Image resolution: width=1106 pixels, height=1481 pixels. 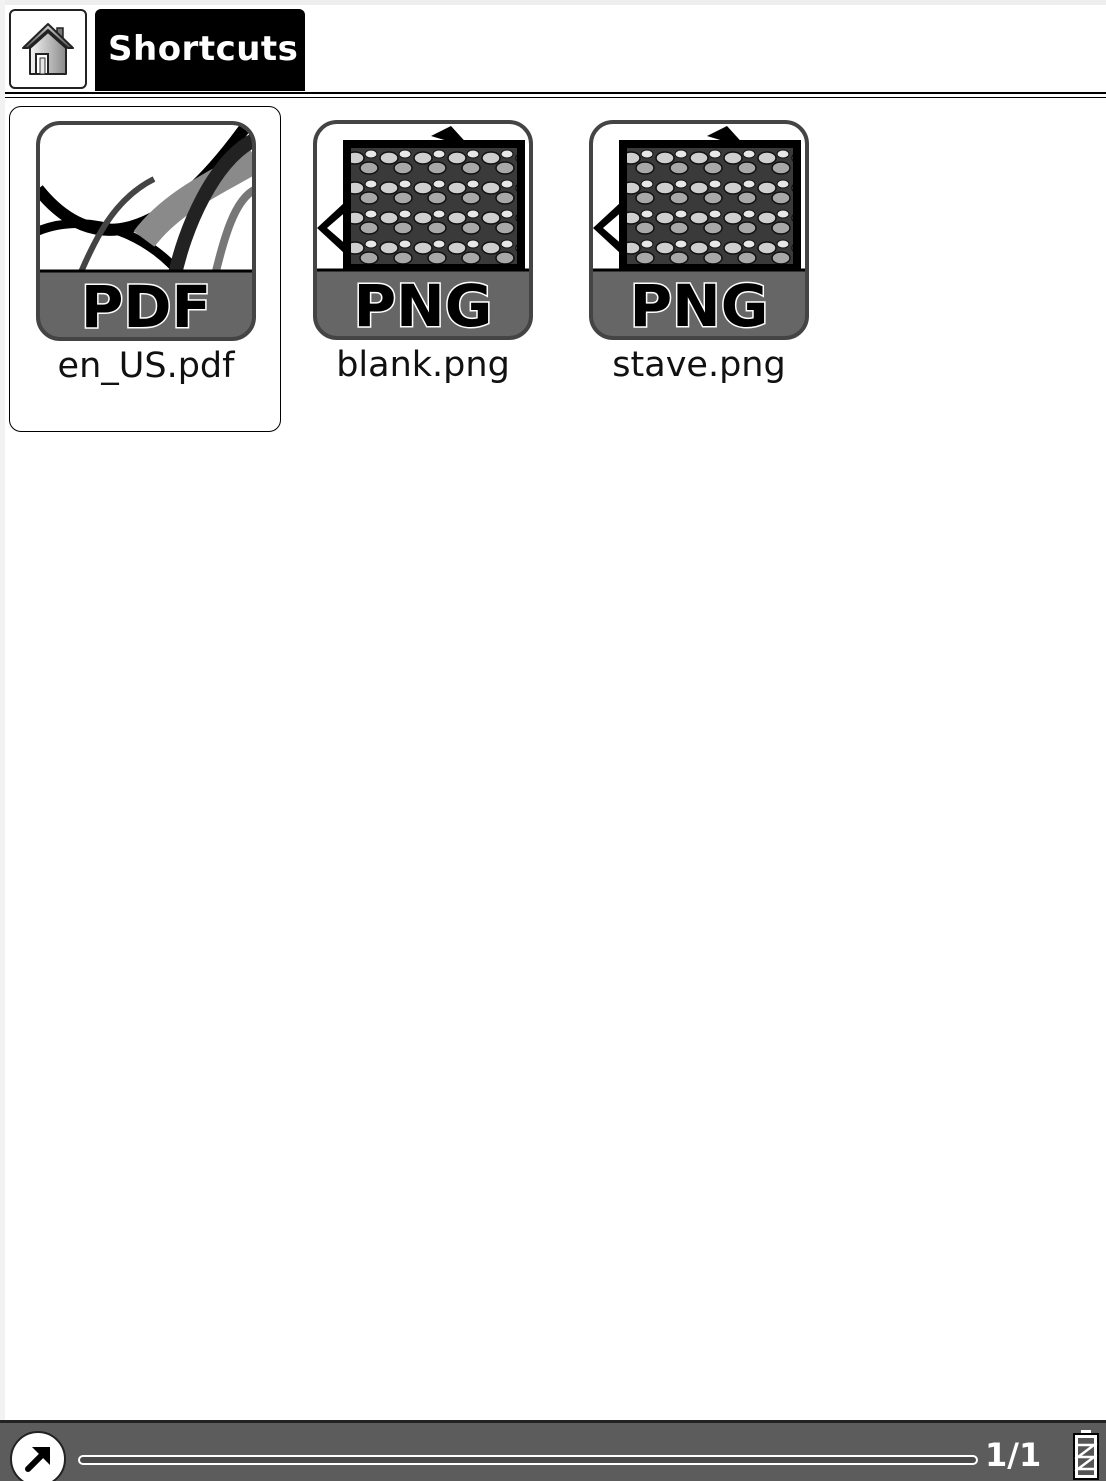 I want to click on pdf-type-label: PDF, so click(x=146, y=307).